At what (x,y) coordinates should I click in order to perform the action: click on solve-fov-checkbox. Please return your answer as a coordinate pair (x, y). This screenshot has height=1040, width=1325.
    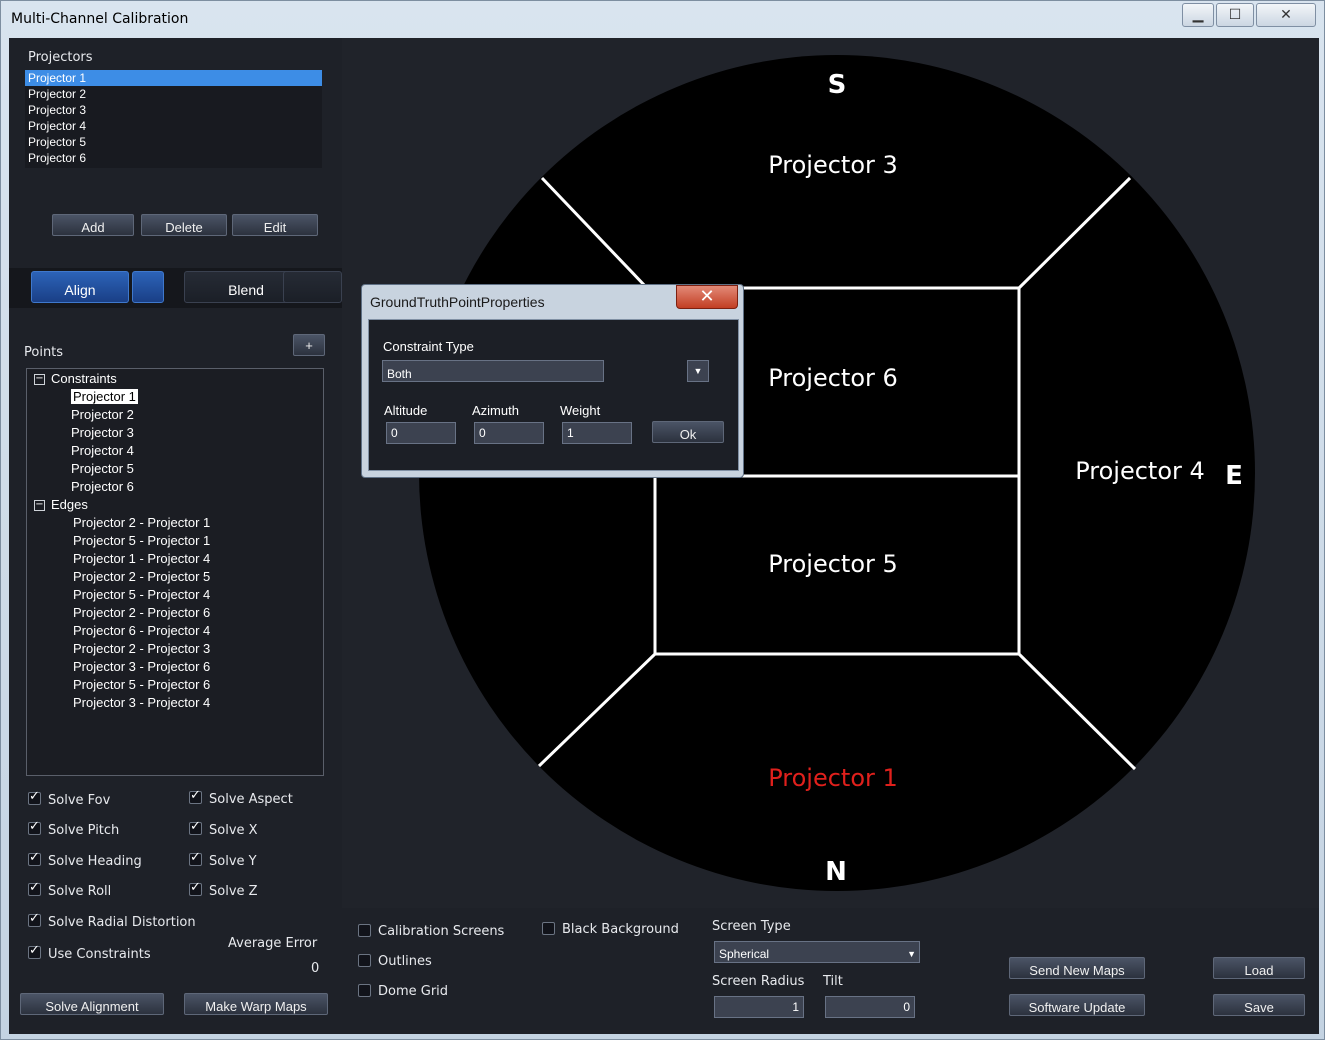
    Looking at the image, I should click on (34, 797).